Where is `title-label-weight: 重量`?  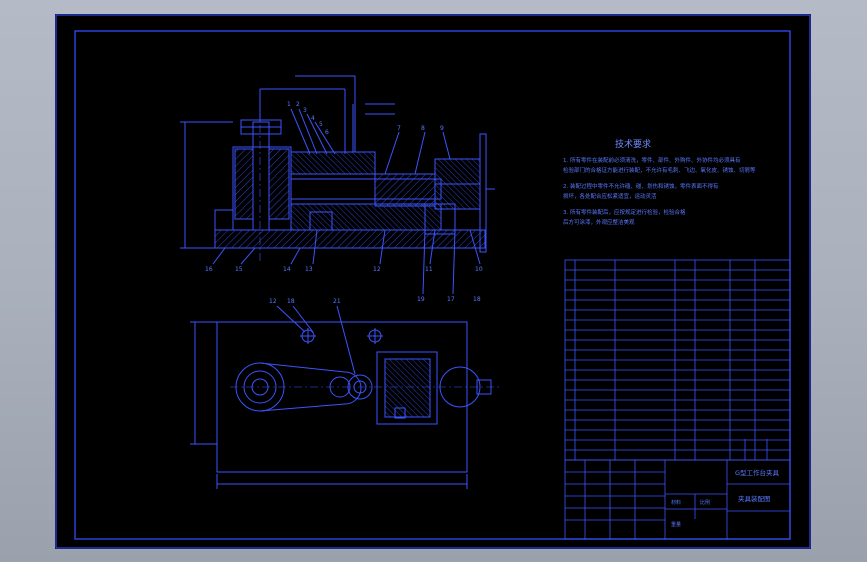
title-label-weight: 重量 is located at coordinates (676, 524).